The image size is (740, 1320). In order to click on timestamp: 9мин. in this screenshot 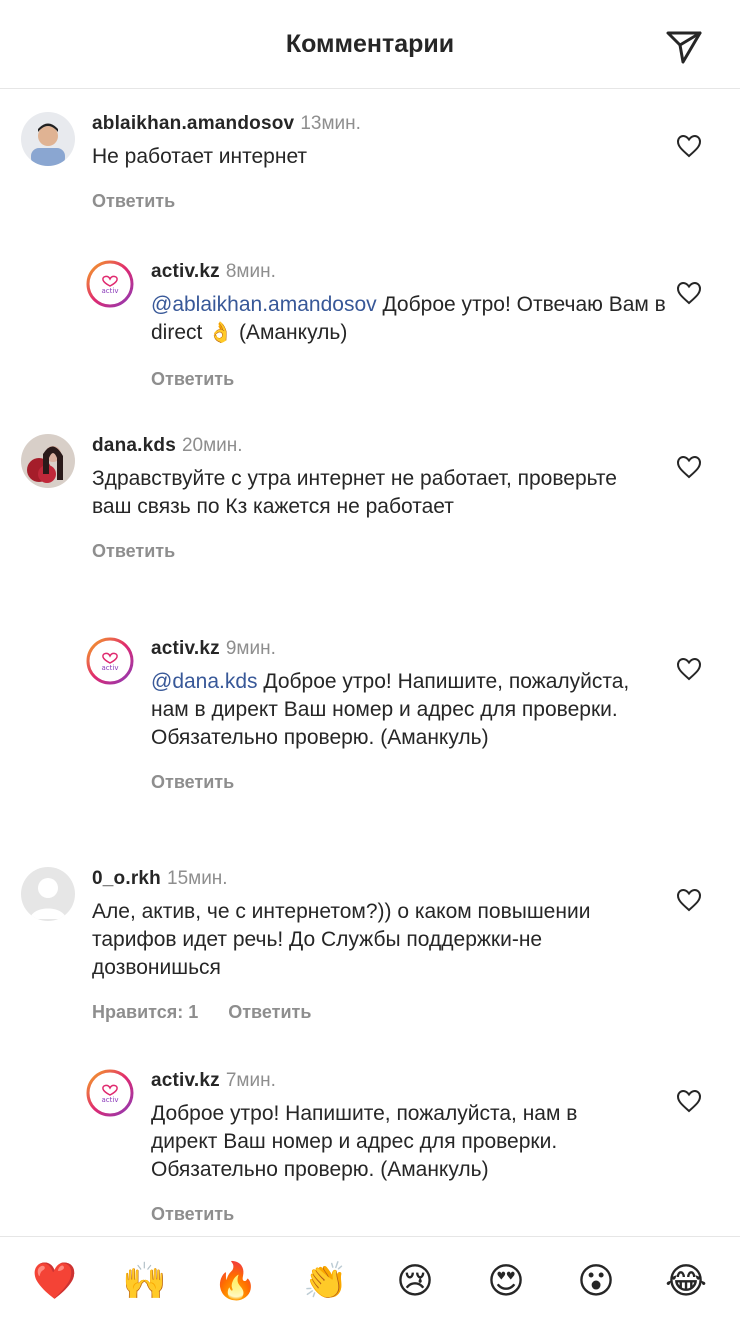, I will do `click(250, 648)`.